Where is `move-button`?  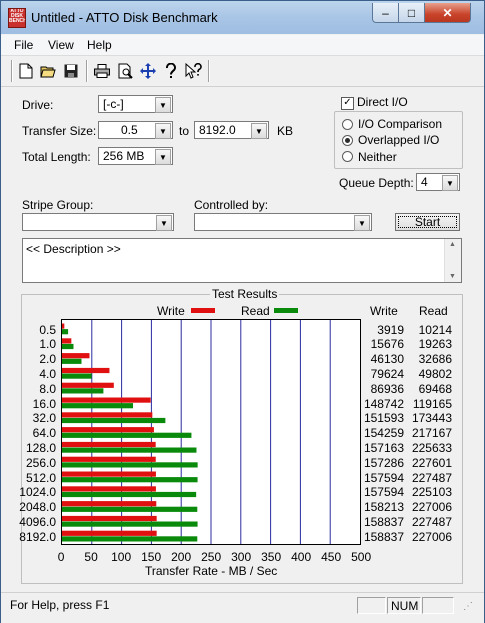 move-button is located at coordinates (148, 71).